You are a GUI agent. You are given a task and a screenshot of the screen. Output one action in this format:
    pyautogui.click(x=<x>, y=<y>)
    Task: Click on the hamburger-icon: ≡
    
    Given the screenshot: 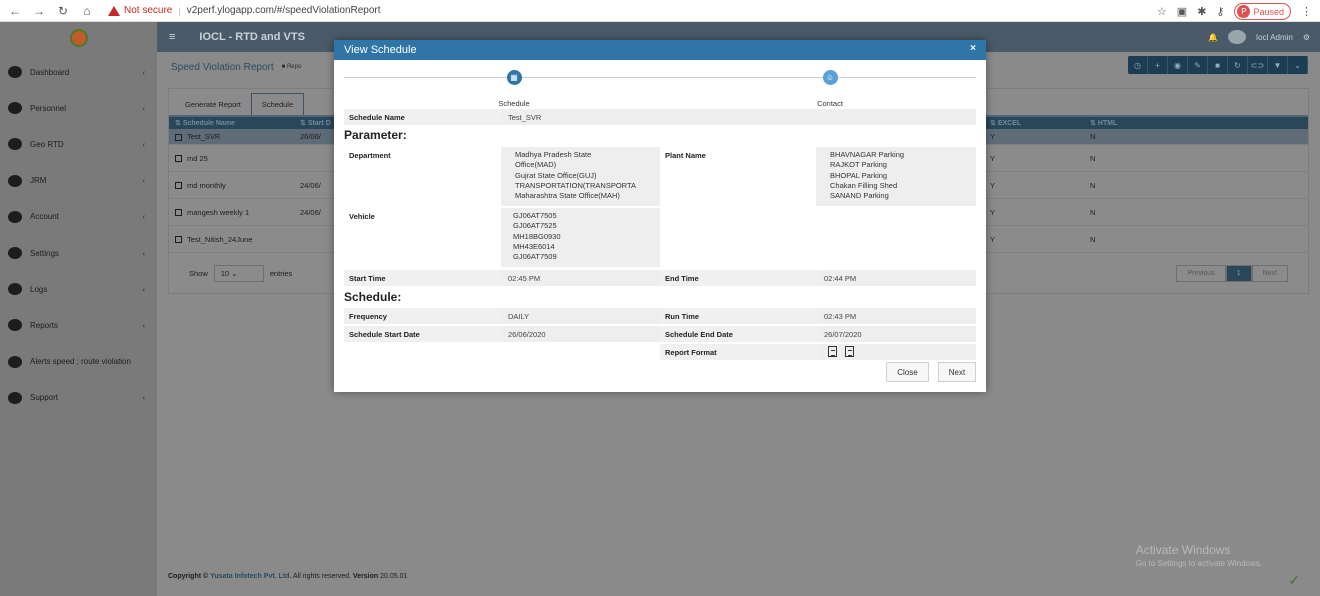 What is the action you would take?
    pyautogui.click(x=172, y=37)
    